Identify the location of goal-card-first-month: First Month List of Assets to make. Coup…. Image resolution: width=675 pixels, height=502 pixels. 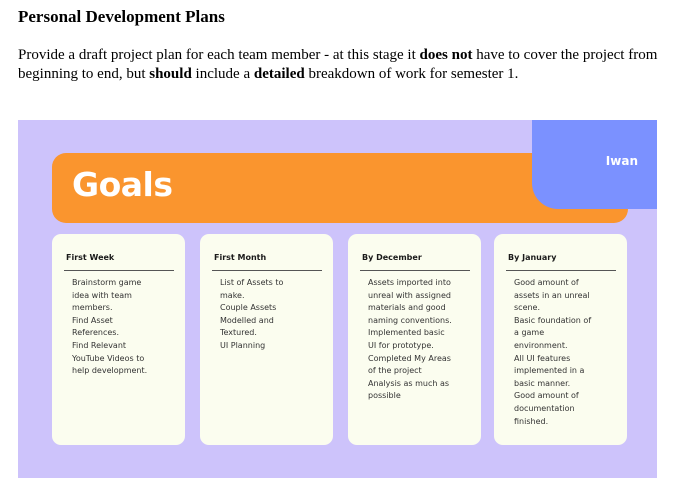
(266, 339).